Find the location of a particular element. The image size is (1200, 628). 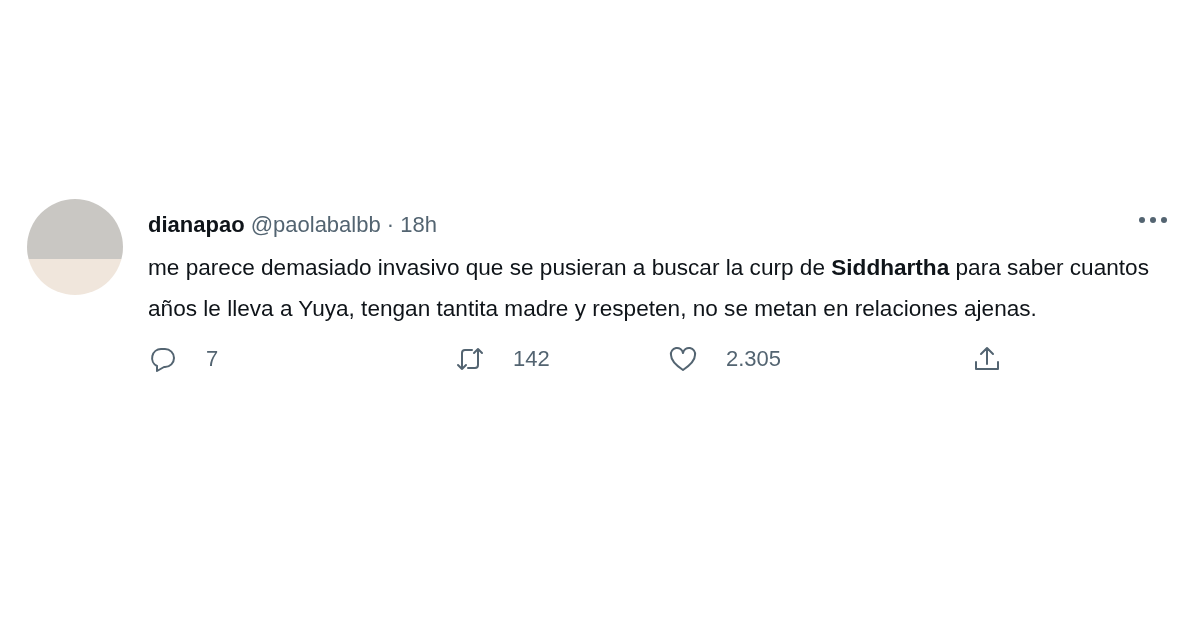

action-count: 7 is located at coordinates (212, 359).